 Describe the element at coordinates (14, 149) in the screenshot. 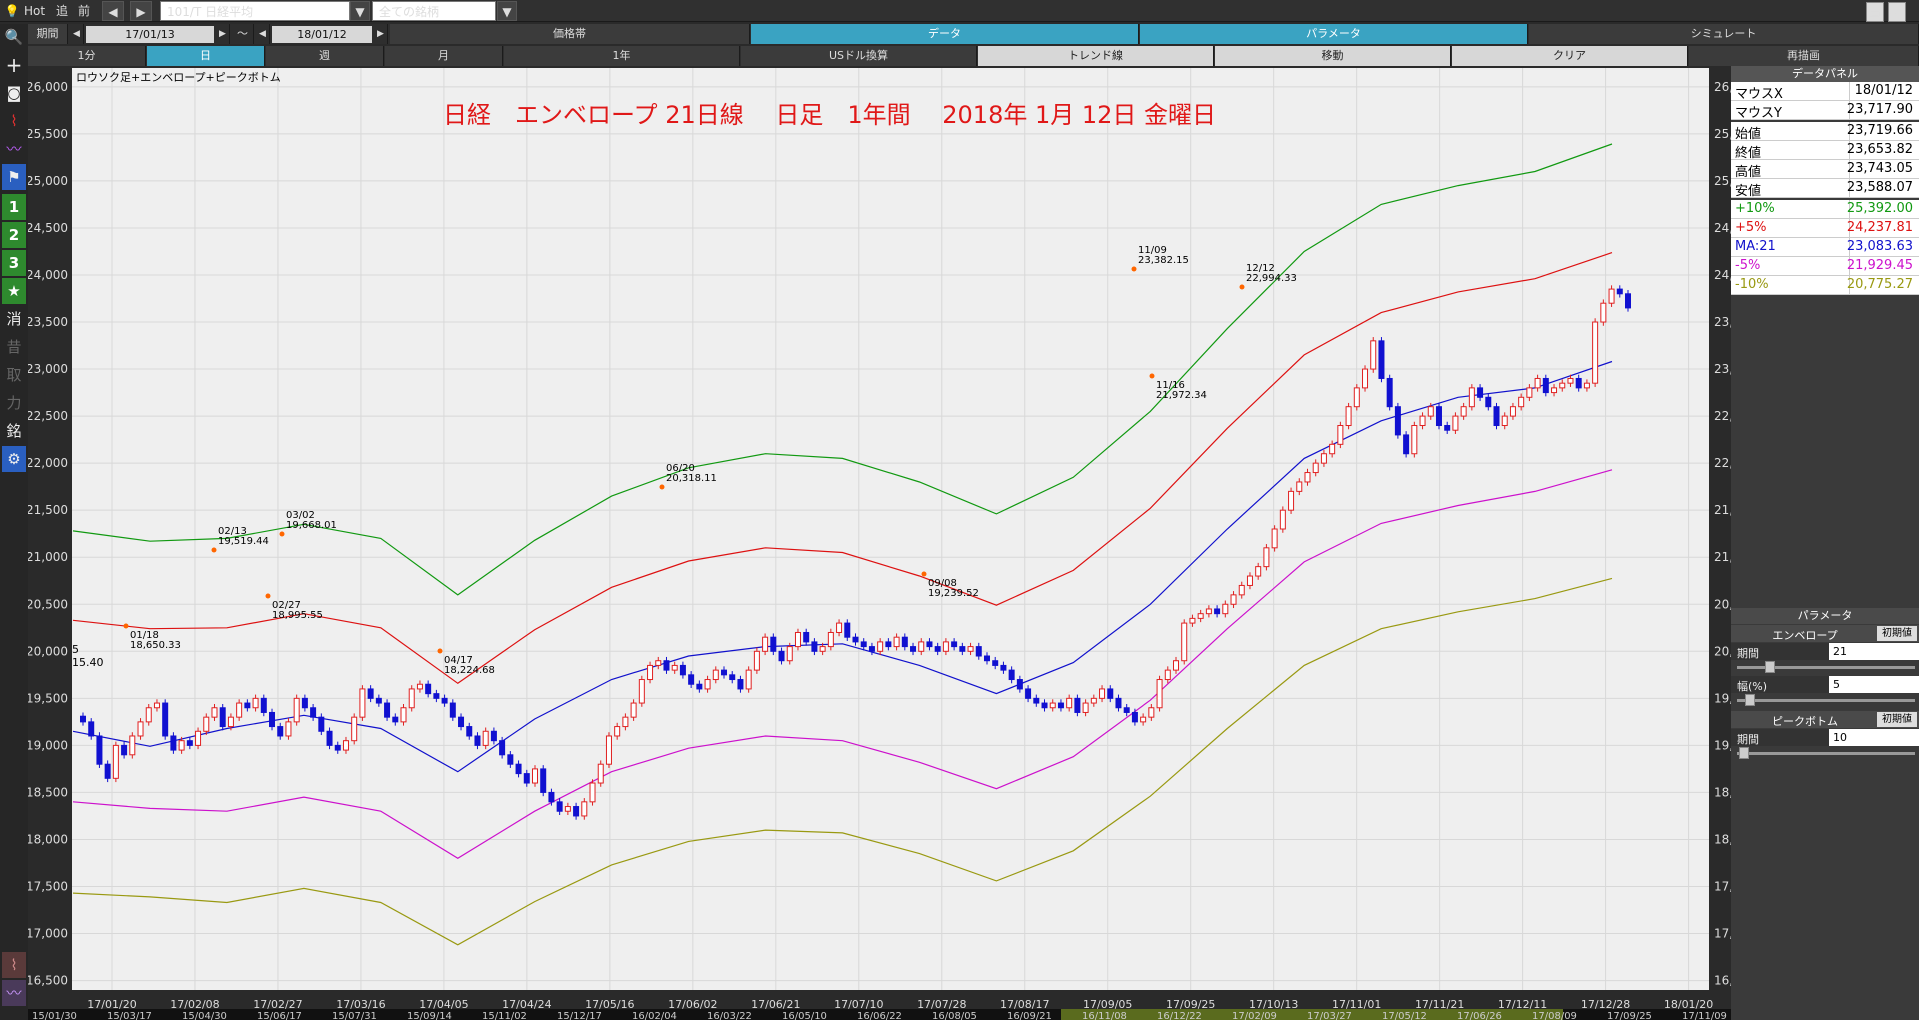

I see `line-chart-icon: 〰` at that location.